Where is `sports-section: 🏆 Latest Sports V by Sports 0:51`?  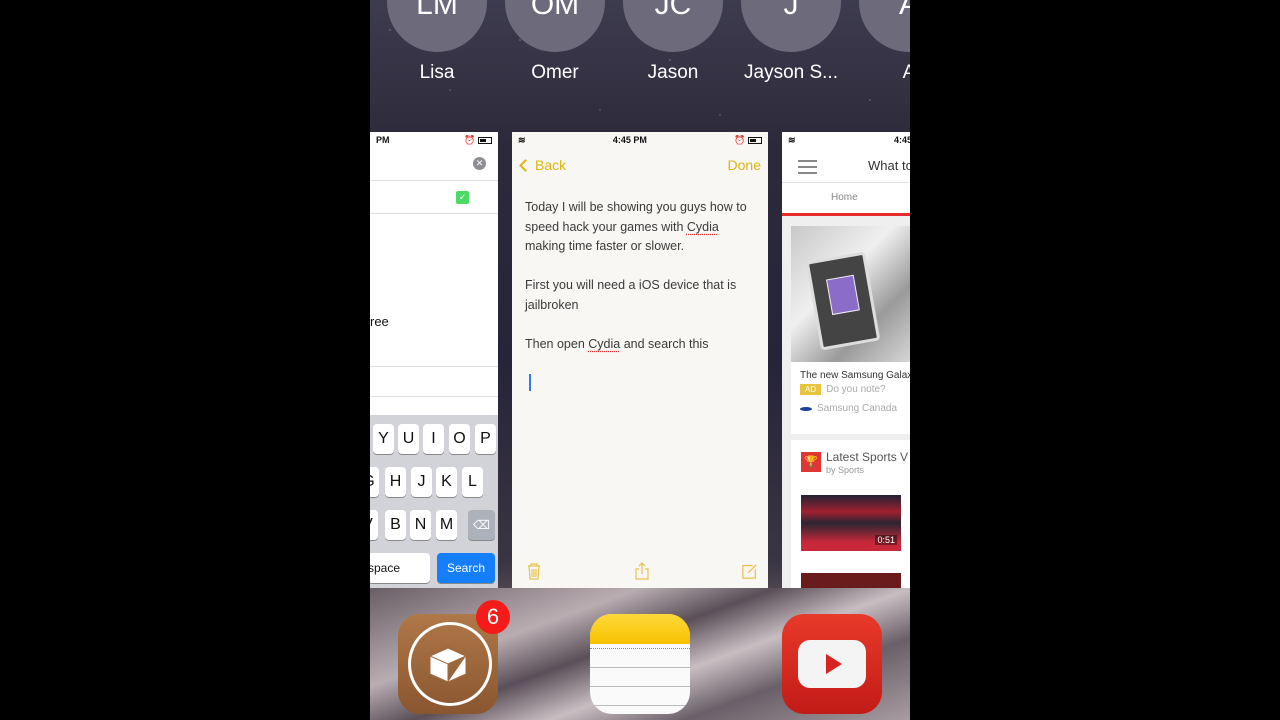
sports-section: 🏆 Latest Sports V by Sports 0:51 is located at coordinates (850, 514).